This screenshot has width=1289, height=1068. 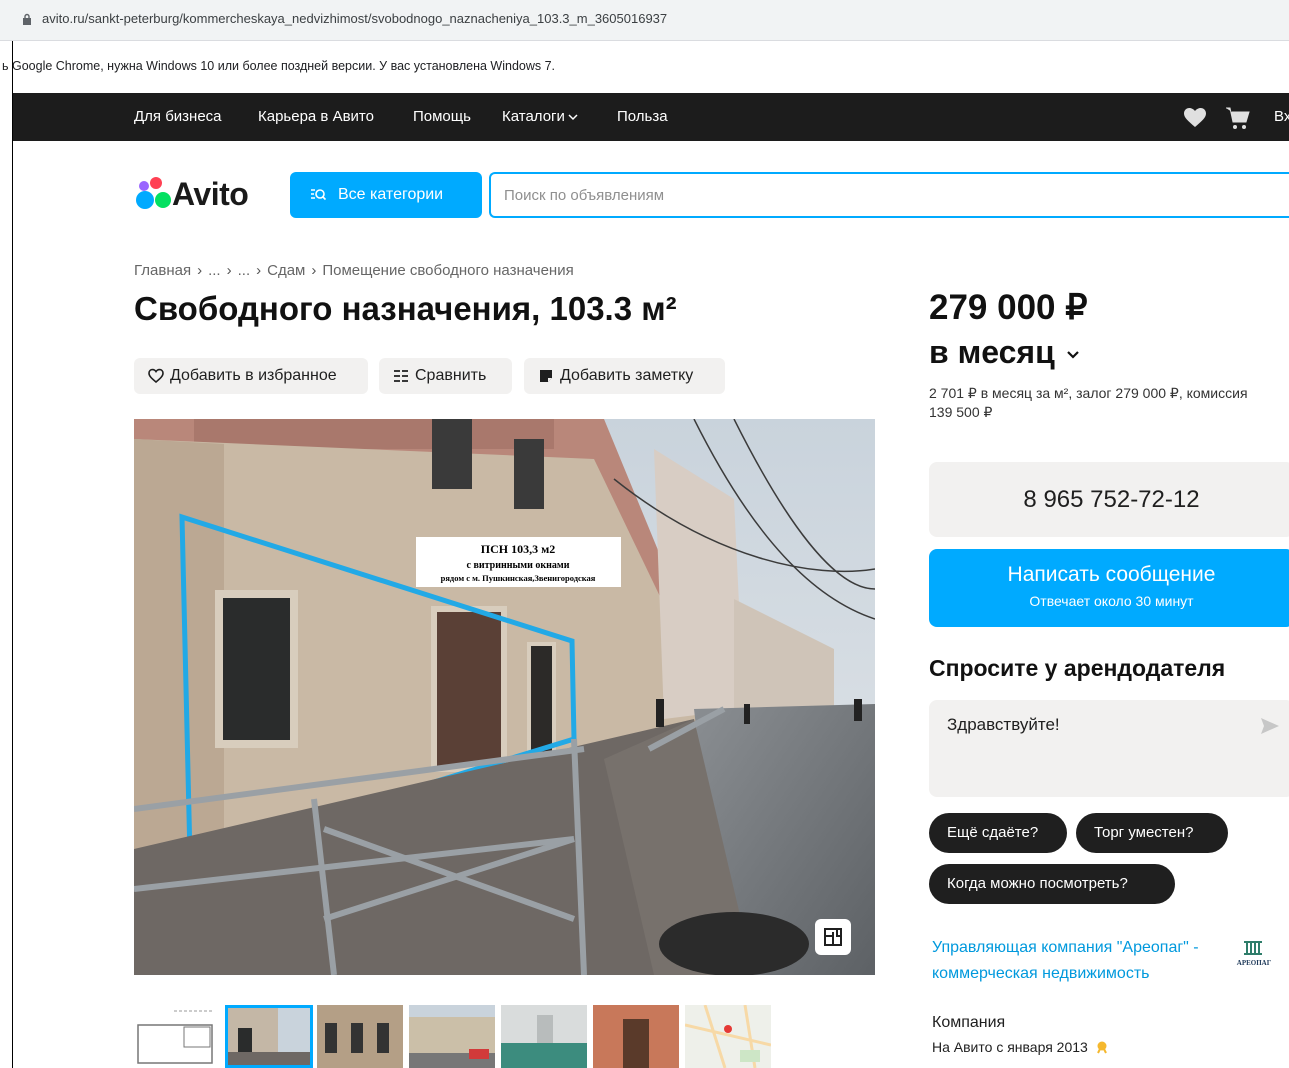 What do you see at coordinates (451, 375) in the screenshot?
I see `compare-label: Сравнить` at bounding box center [451, 375].